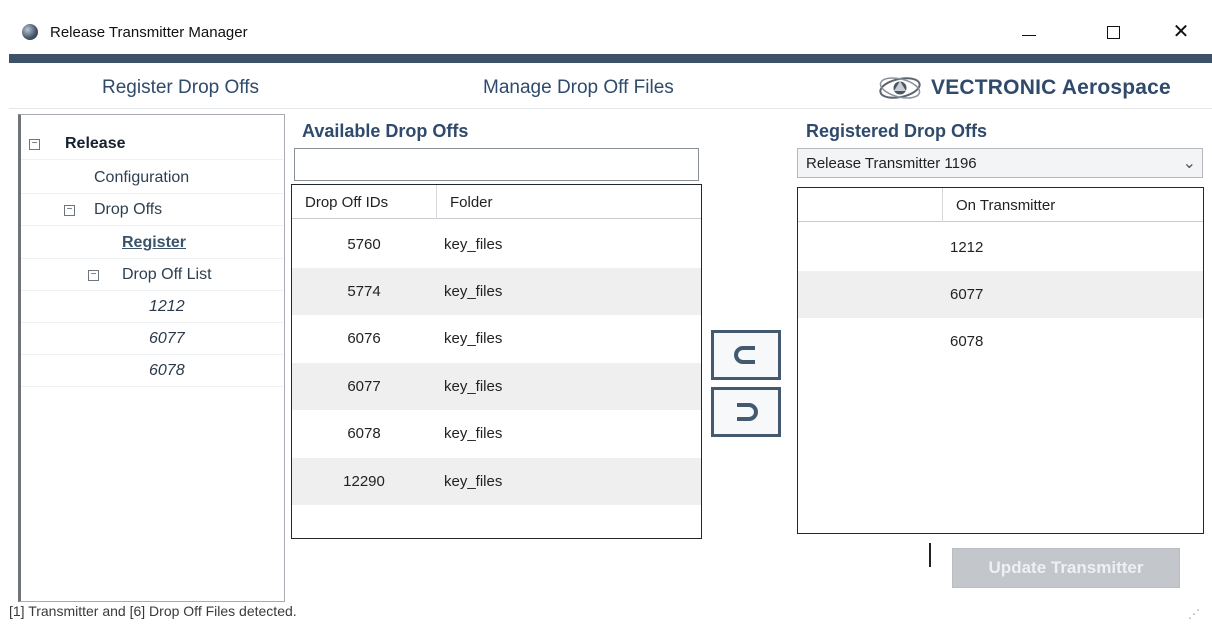 This screenshot has height=628, width=1212. I want to click on register-drop-off-button, so click(746, 355).